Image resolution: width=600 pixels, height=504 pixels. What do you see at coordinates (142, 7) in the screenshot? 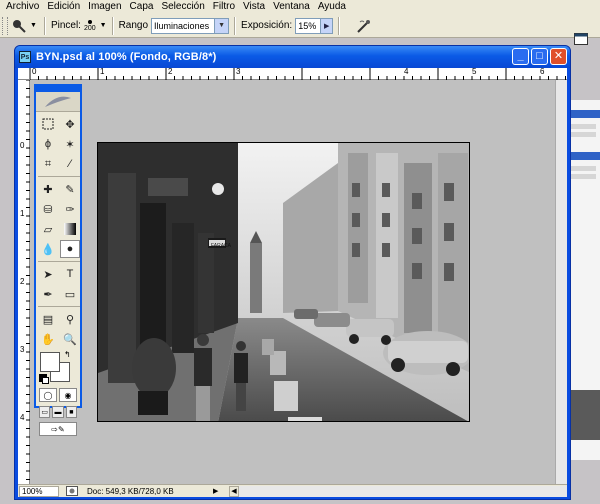
I see `menu-capa: Capa` at bounding box center [142, 7].